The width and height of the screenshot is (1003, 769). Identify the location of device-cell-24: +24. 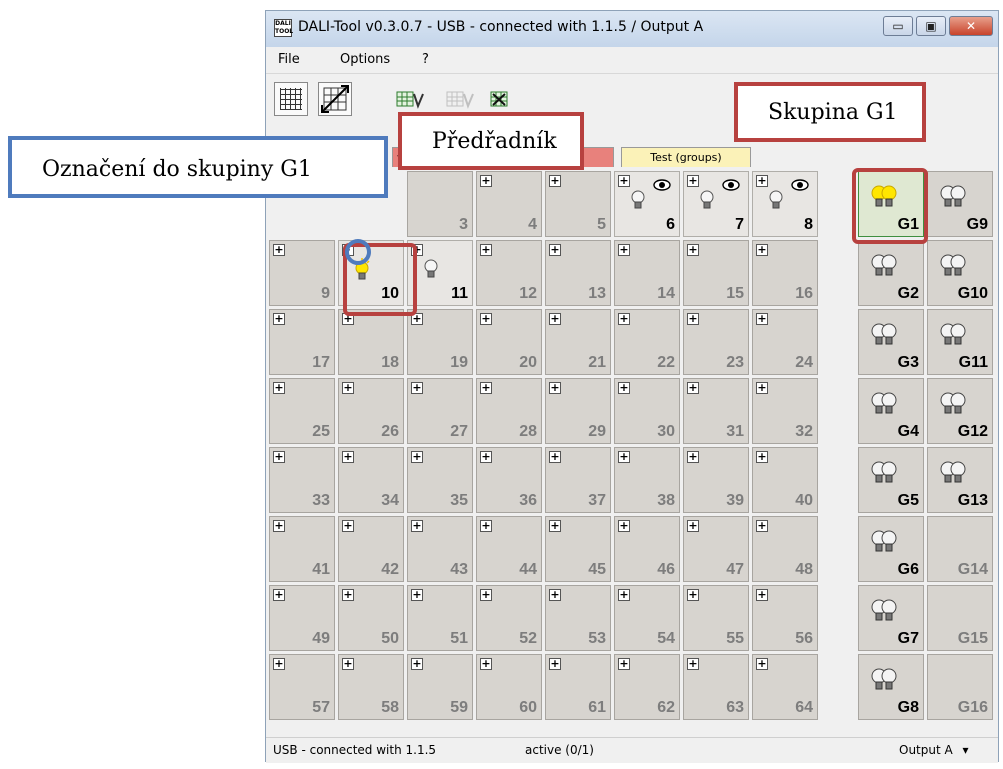
(785, 342).